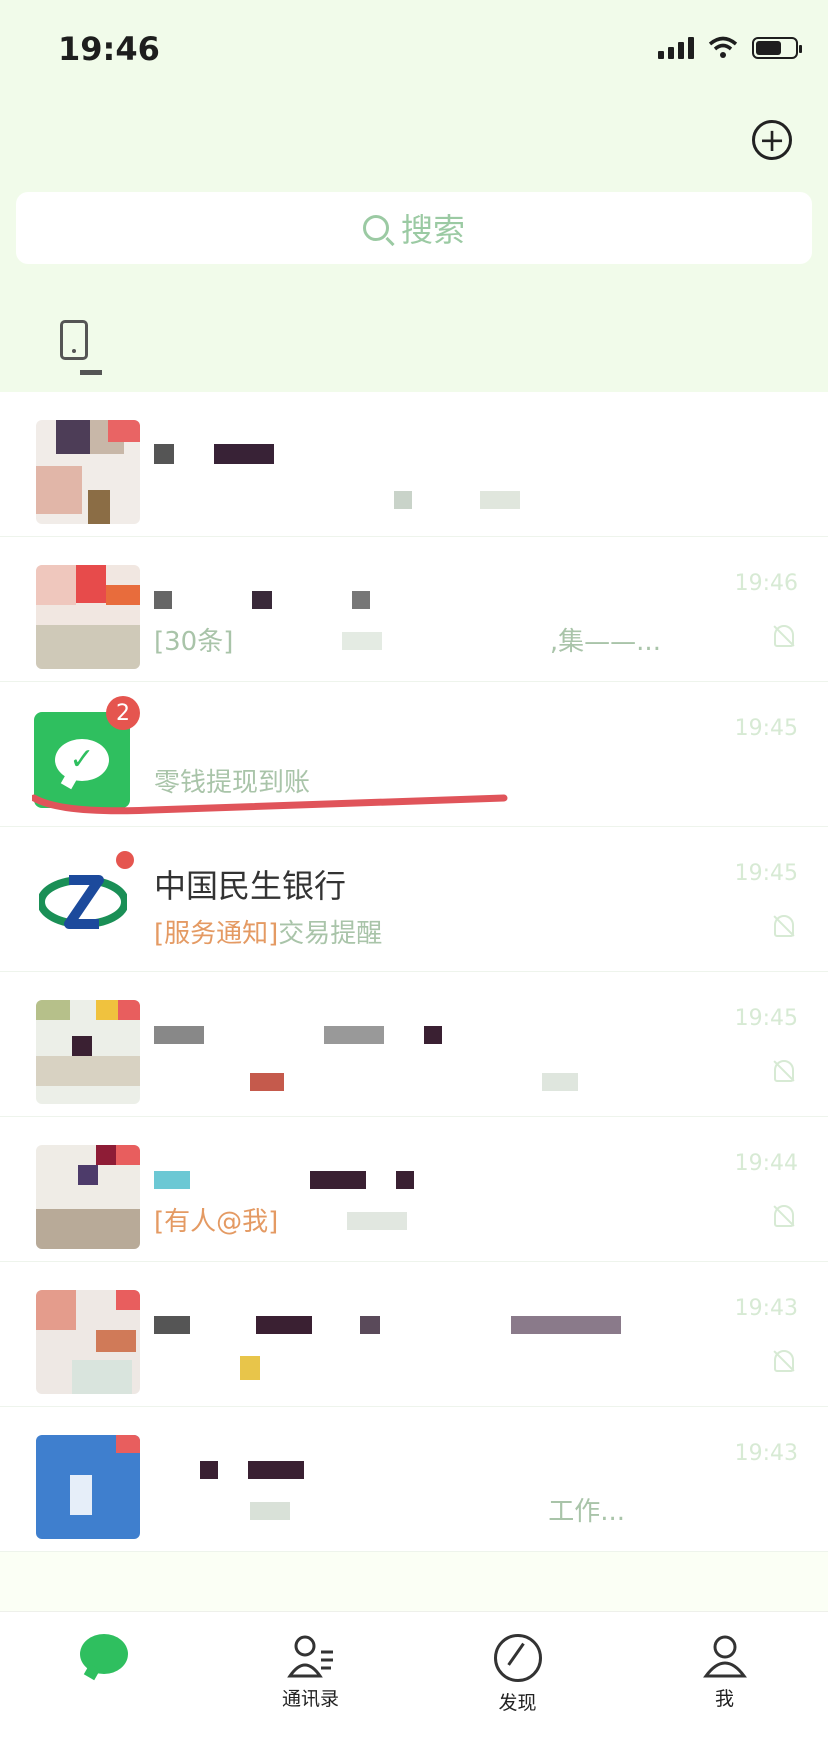 This screenshot has height=1762, width=828. I want to click on chat-row: 19:45, so click(414, 1044).